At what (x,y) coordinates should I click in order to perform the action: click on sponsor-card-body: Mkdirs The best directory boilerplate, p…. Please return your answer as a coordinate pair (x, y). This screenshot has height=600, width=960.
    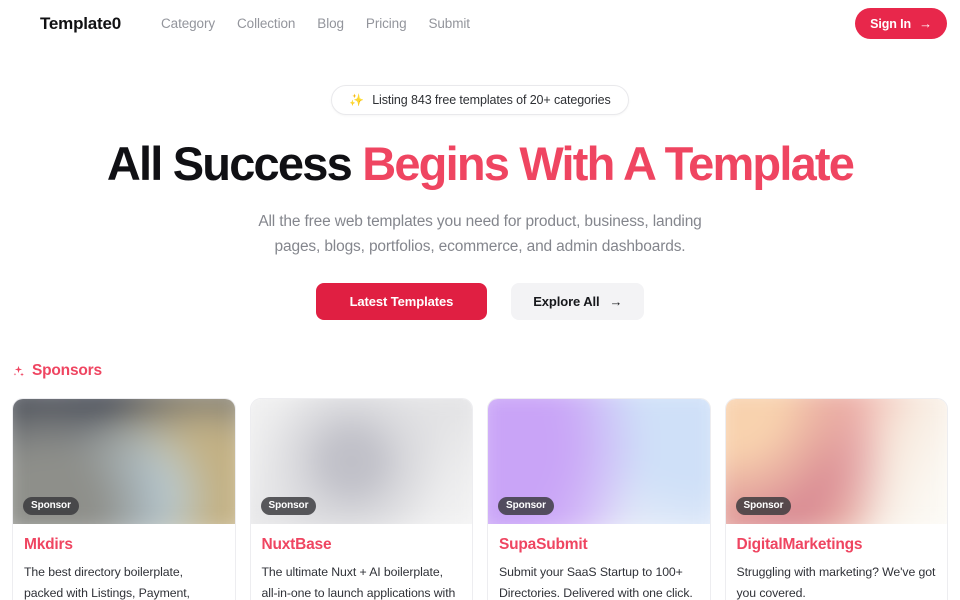
    Looking at the image, I should click on (124, 562).